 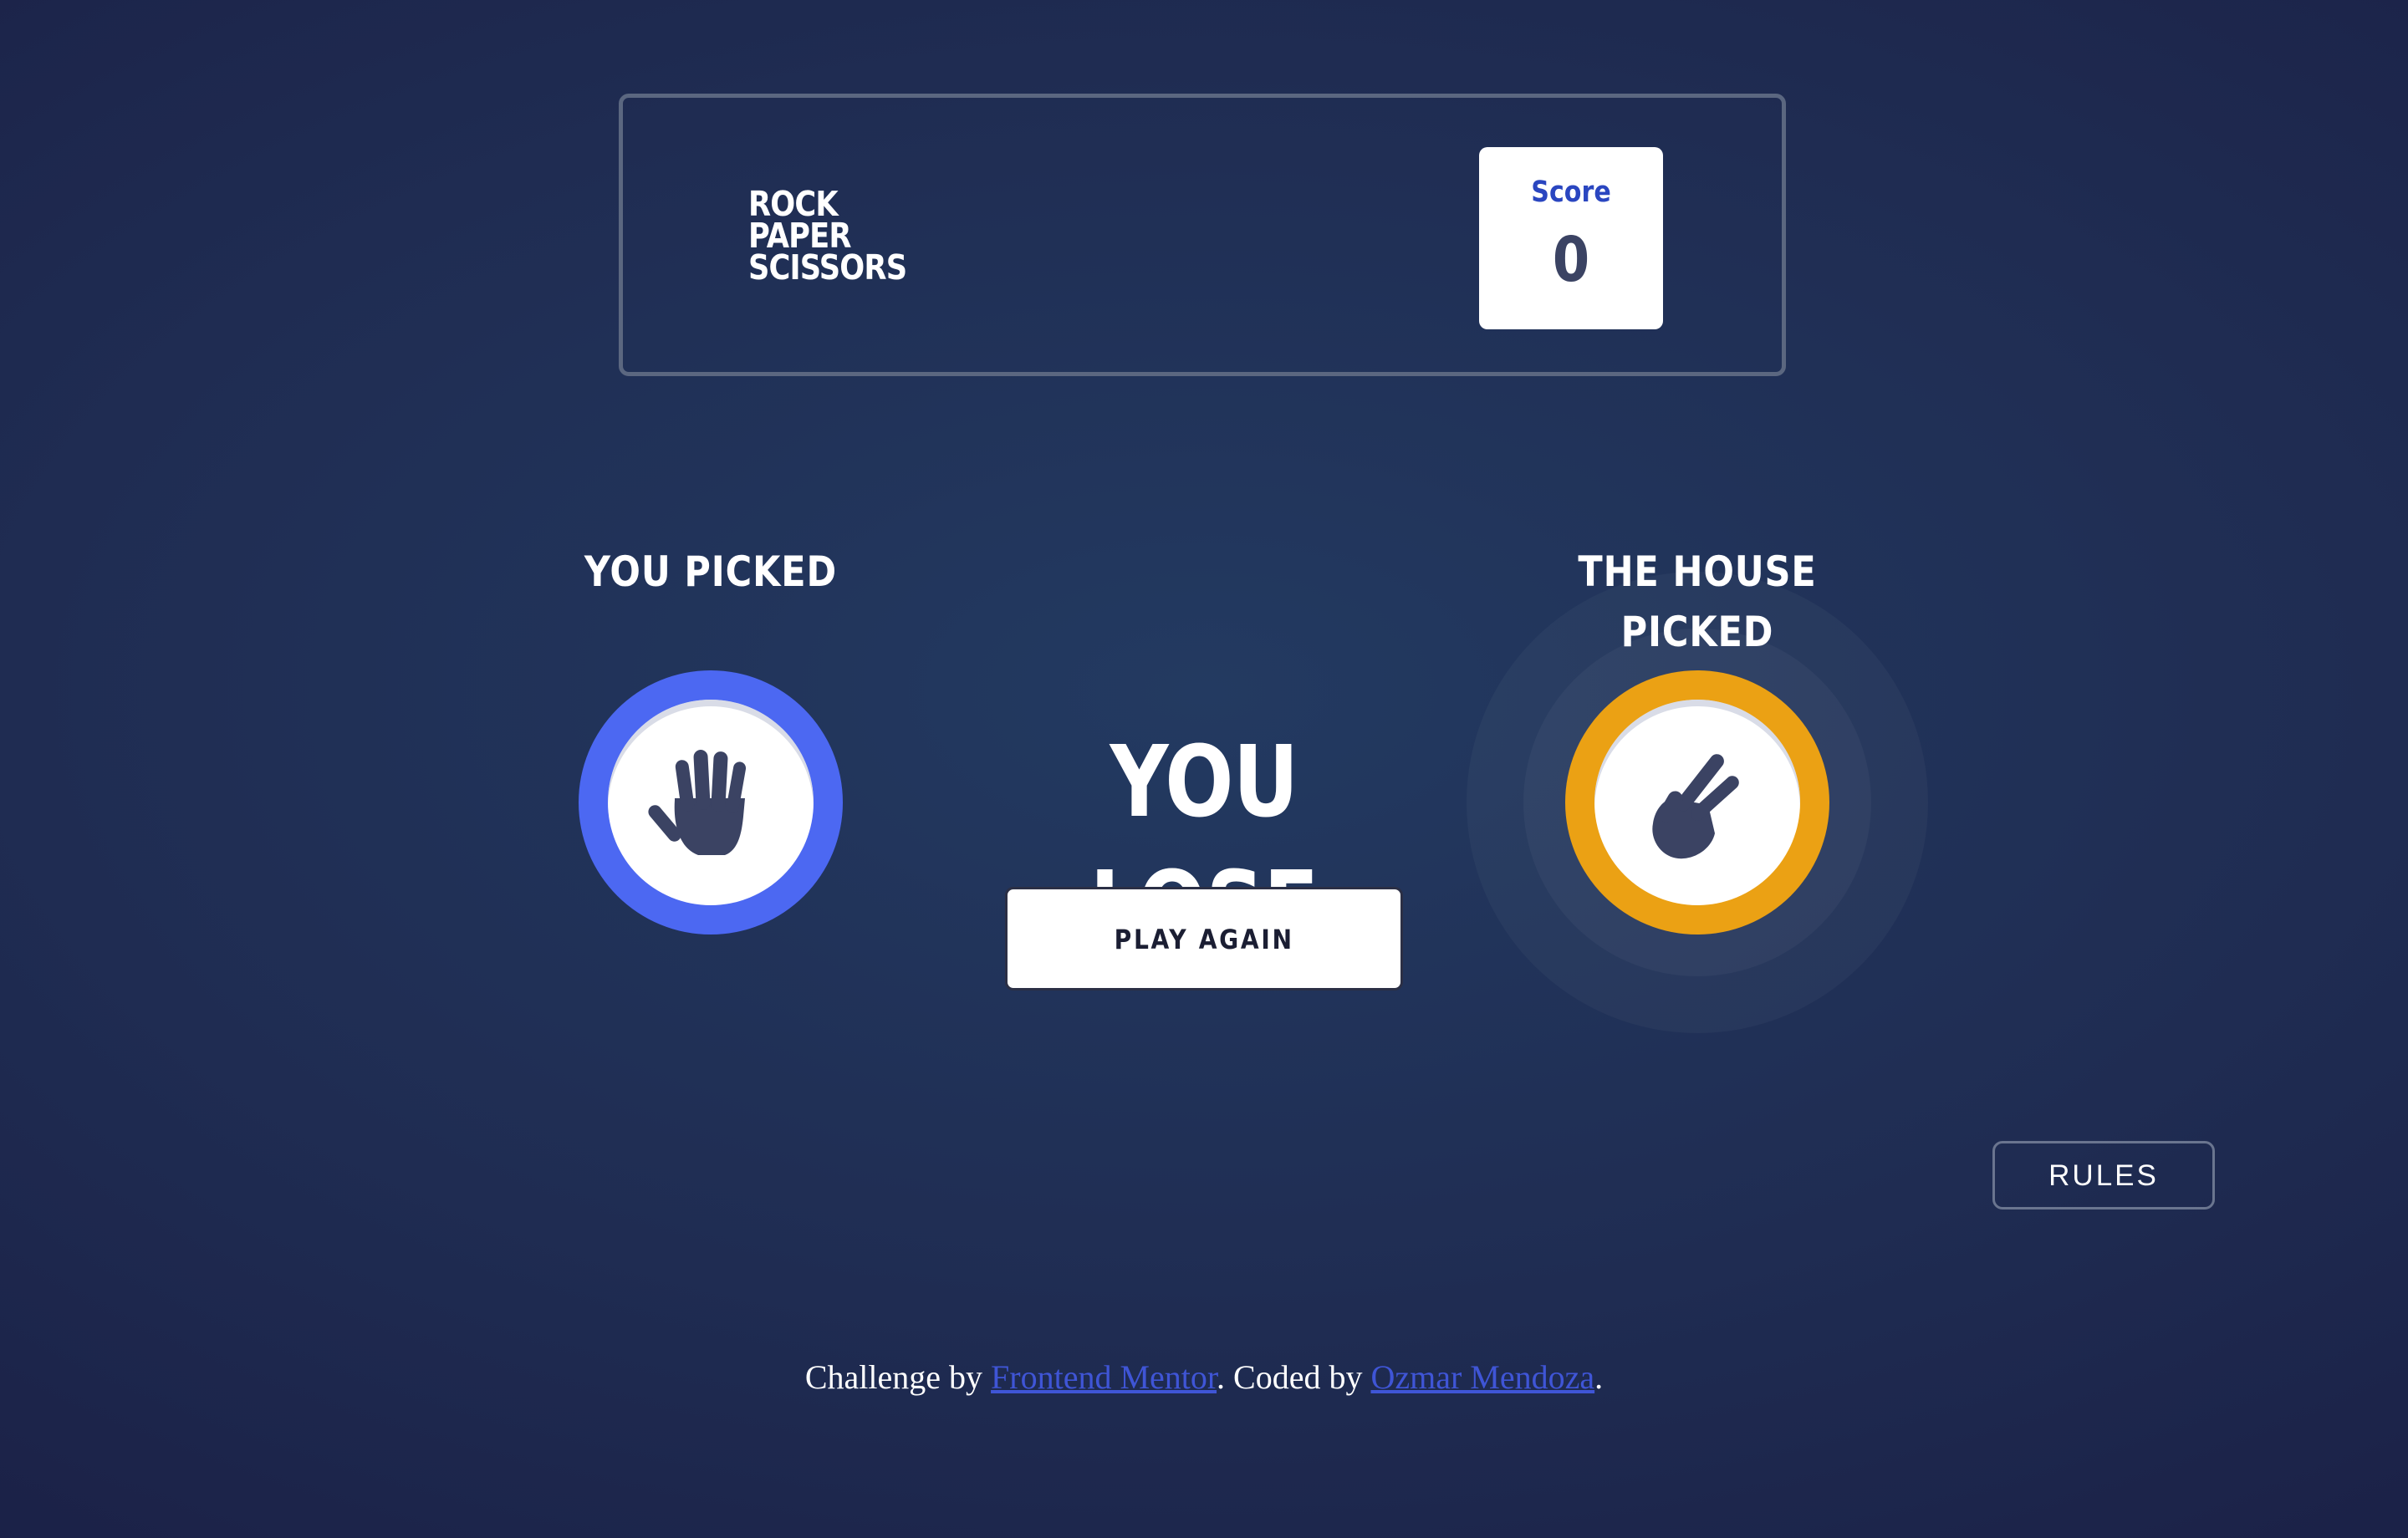 What do you see at coordinates (1482, 1377) in the screenshot?
I see `author-link: Ozmar Mendoza` at bounding box center [1482, 1377].